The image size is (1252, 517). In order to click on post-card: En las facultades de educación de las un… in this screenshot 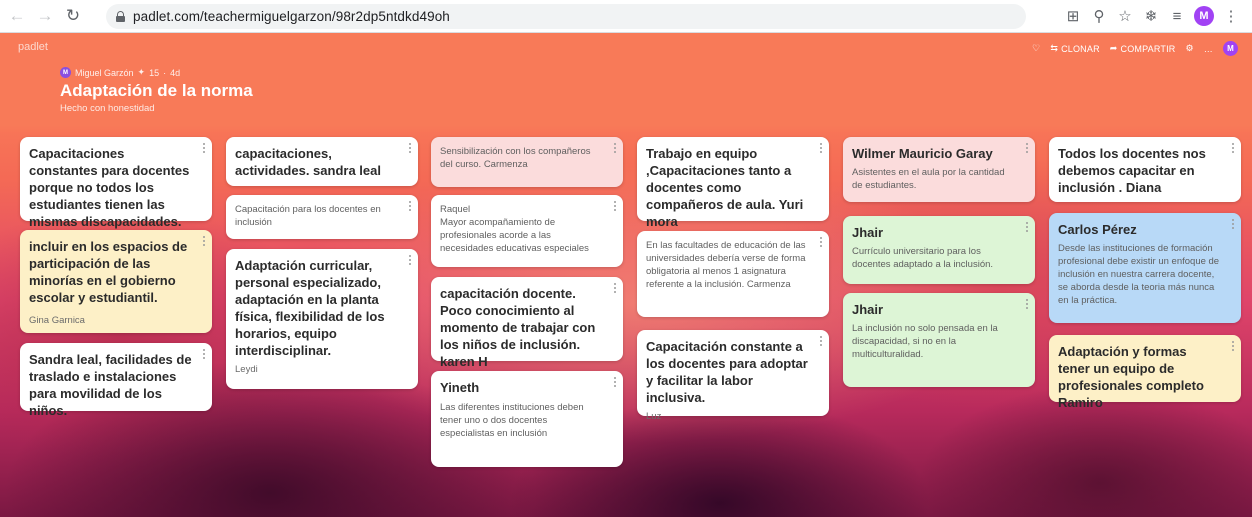, I will do `click(733, 274)`.